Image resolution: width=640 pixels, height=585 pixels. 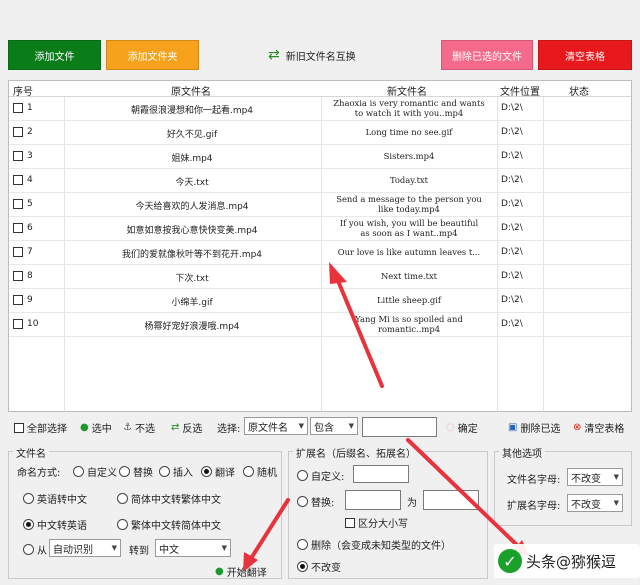 I want to click on watermark: ✓ 头条@猕猴逗, so click(x=567, y=561).